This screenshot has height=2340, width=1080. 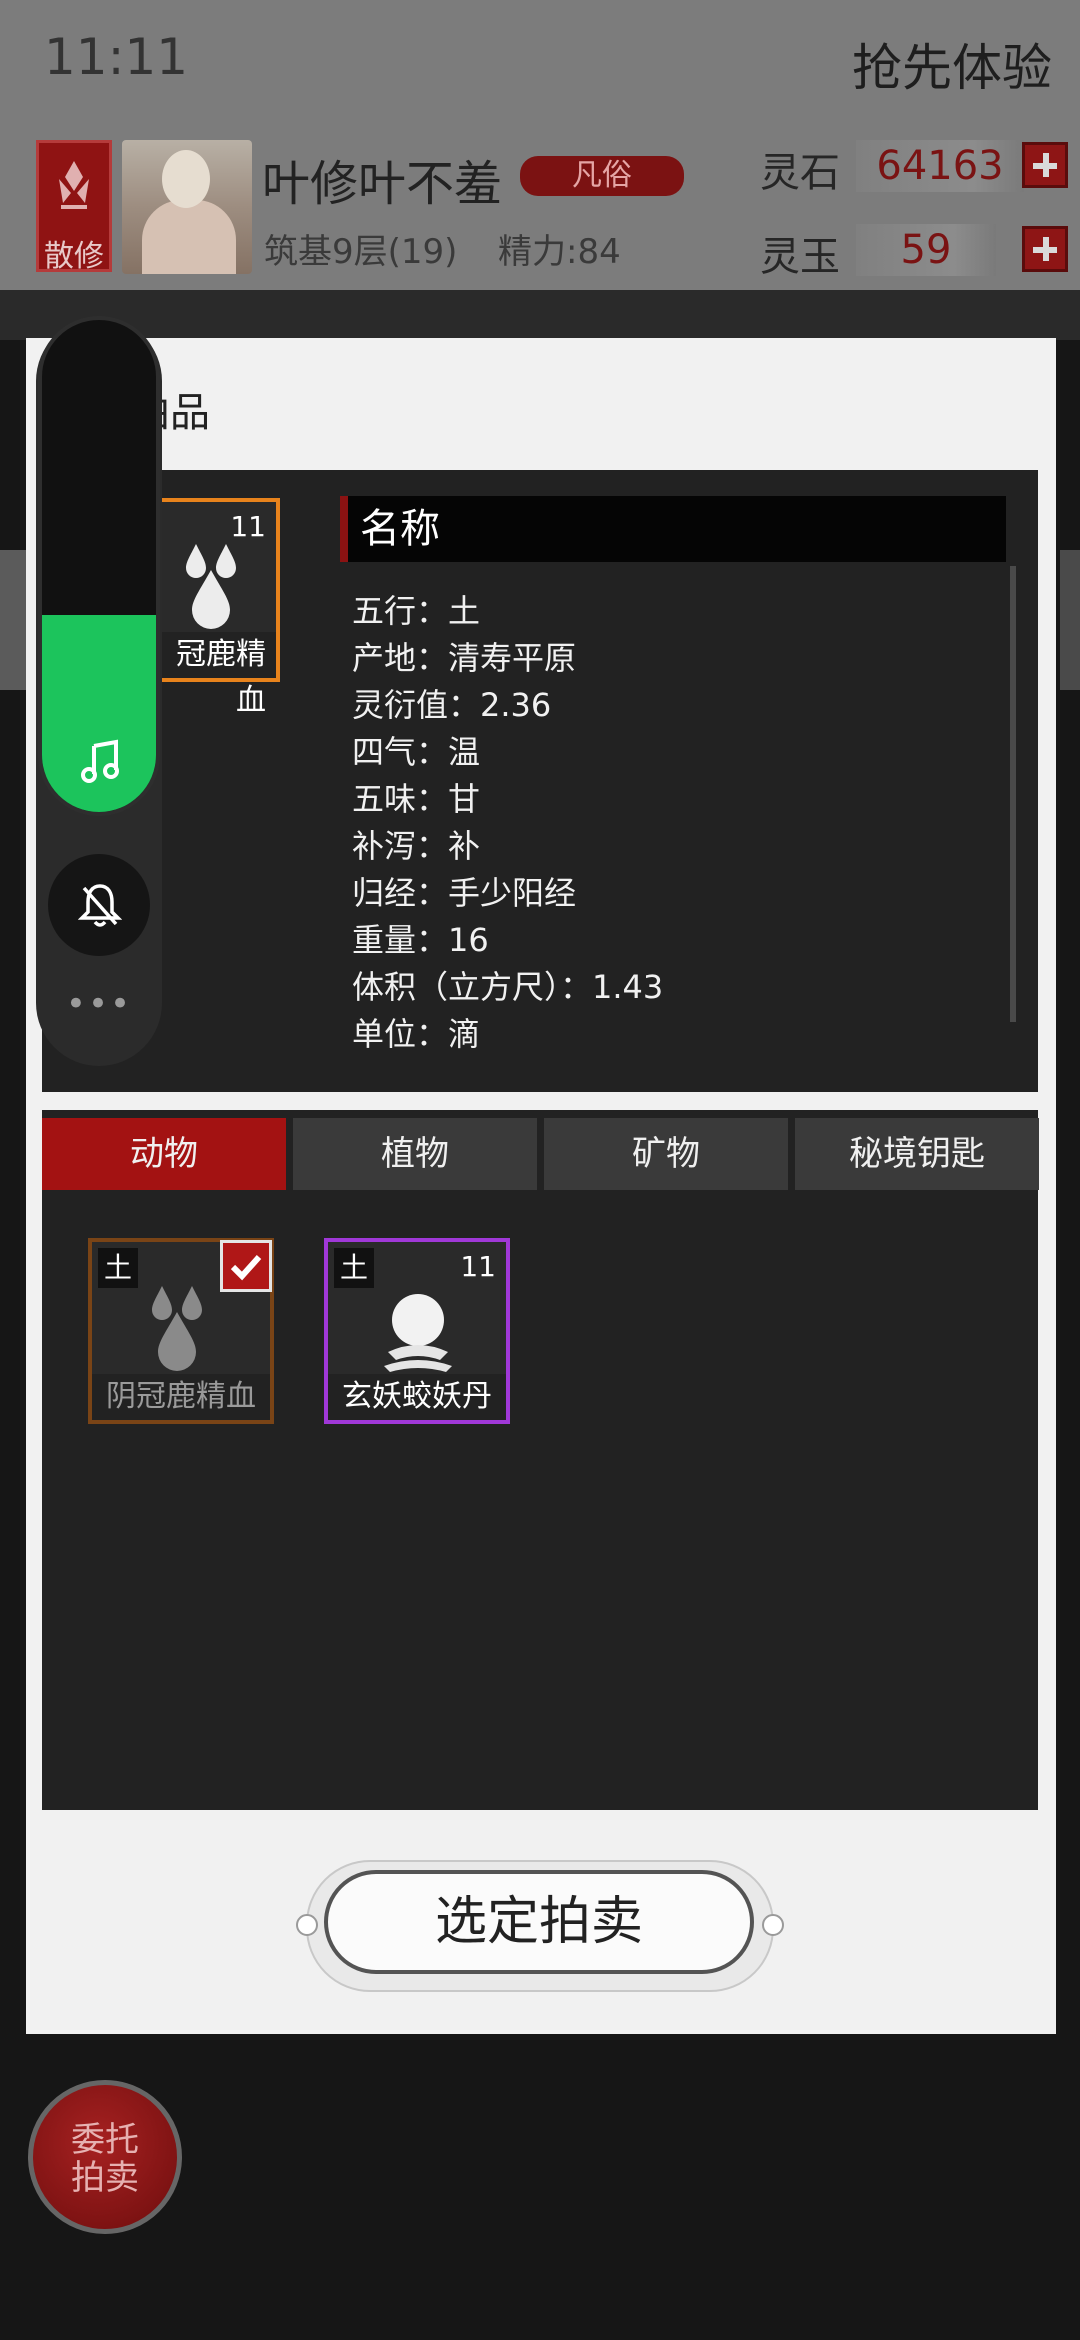 I want to click on prop-weight: 重量：16, so click(x=420, y=940).